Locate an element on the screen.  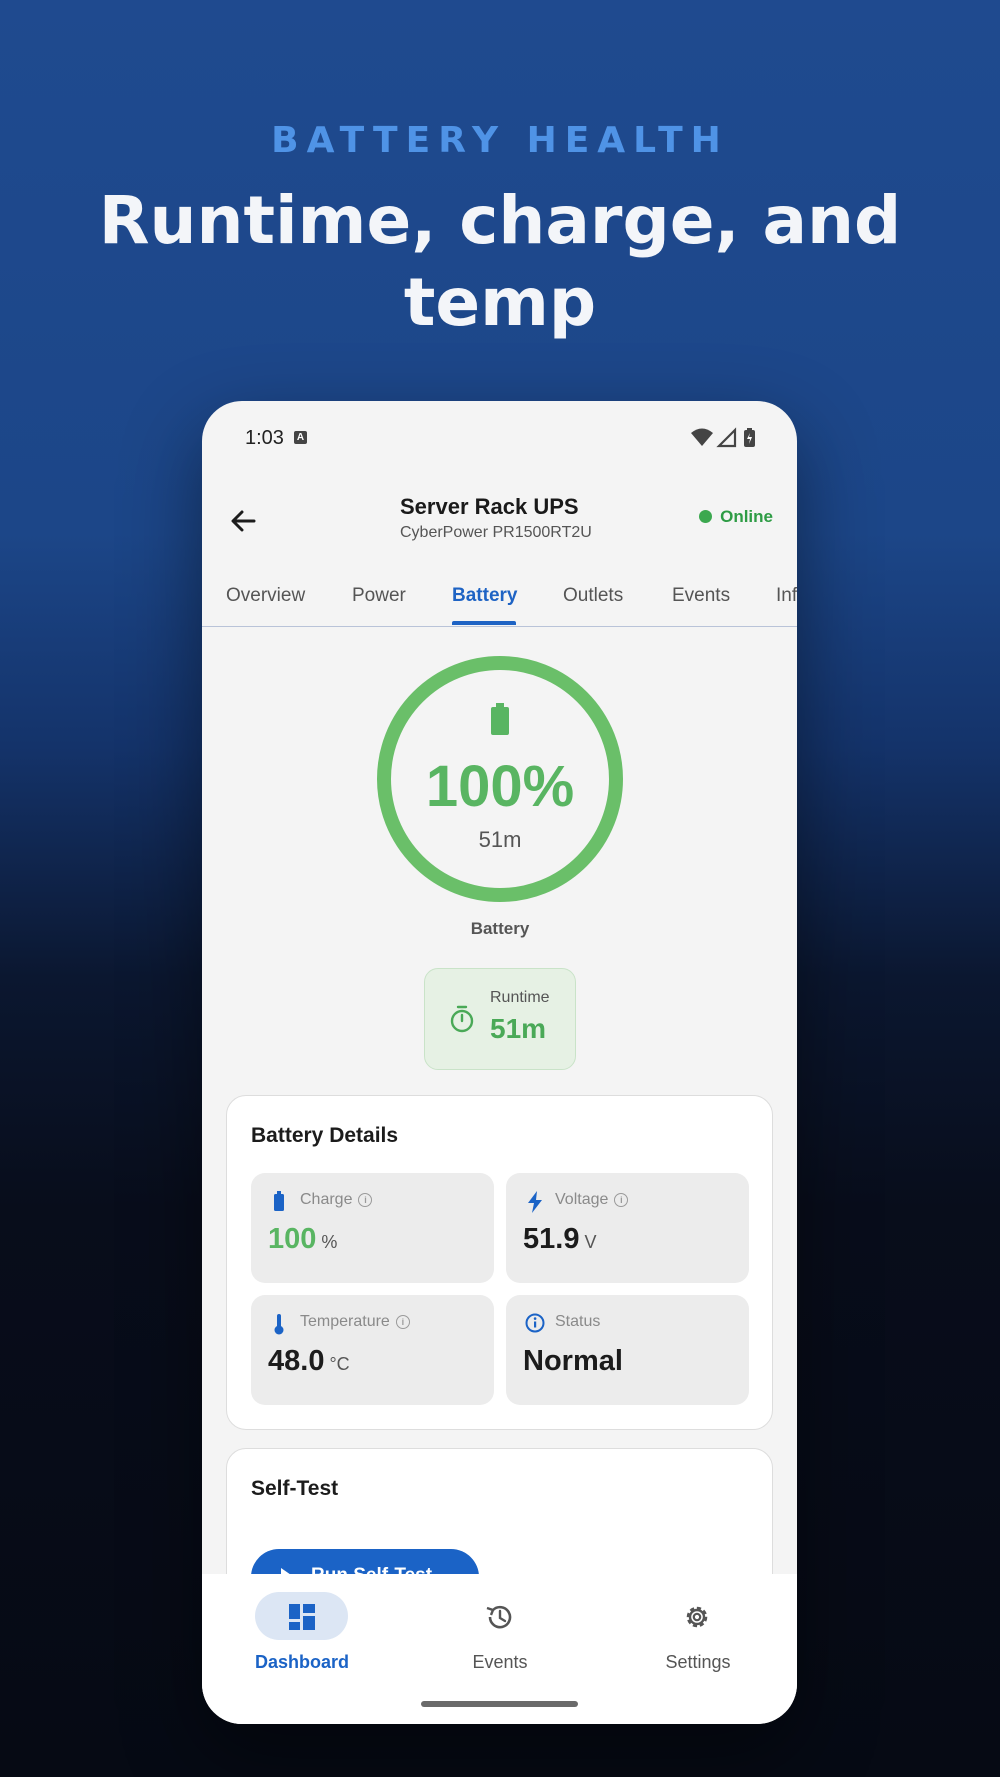
charge-number: 100 is located at coordinates (292, 1239).